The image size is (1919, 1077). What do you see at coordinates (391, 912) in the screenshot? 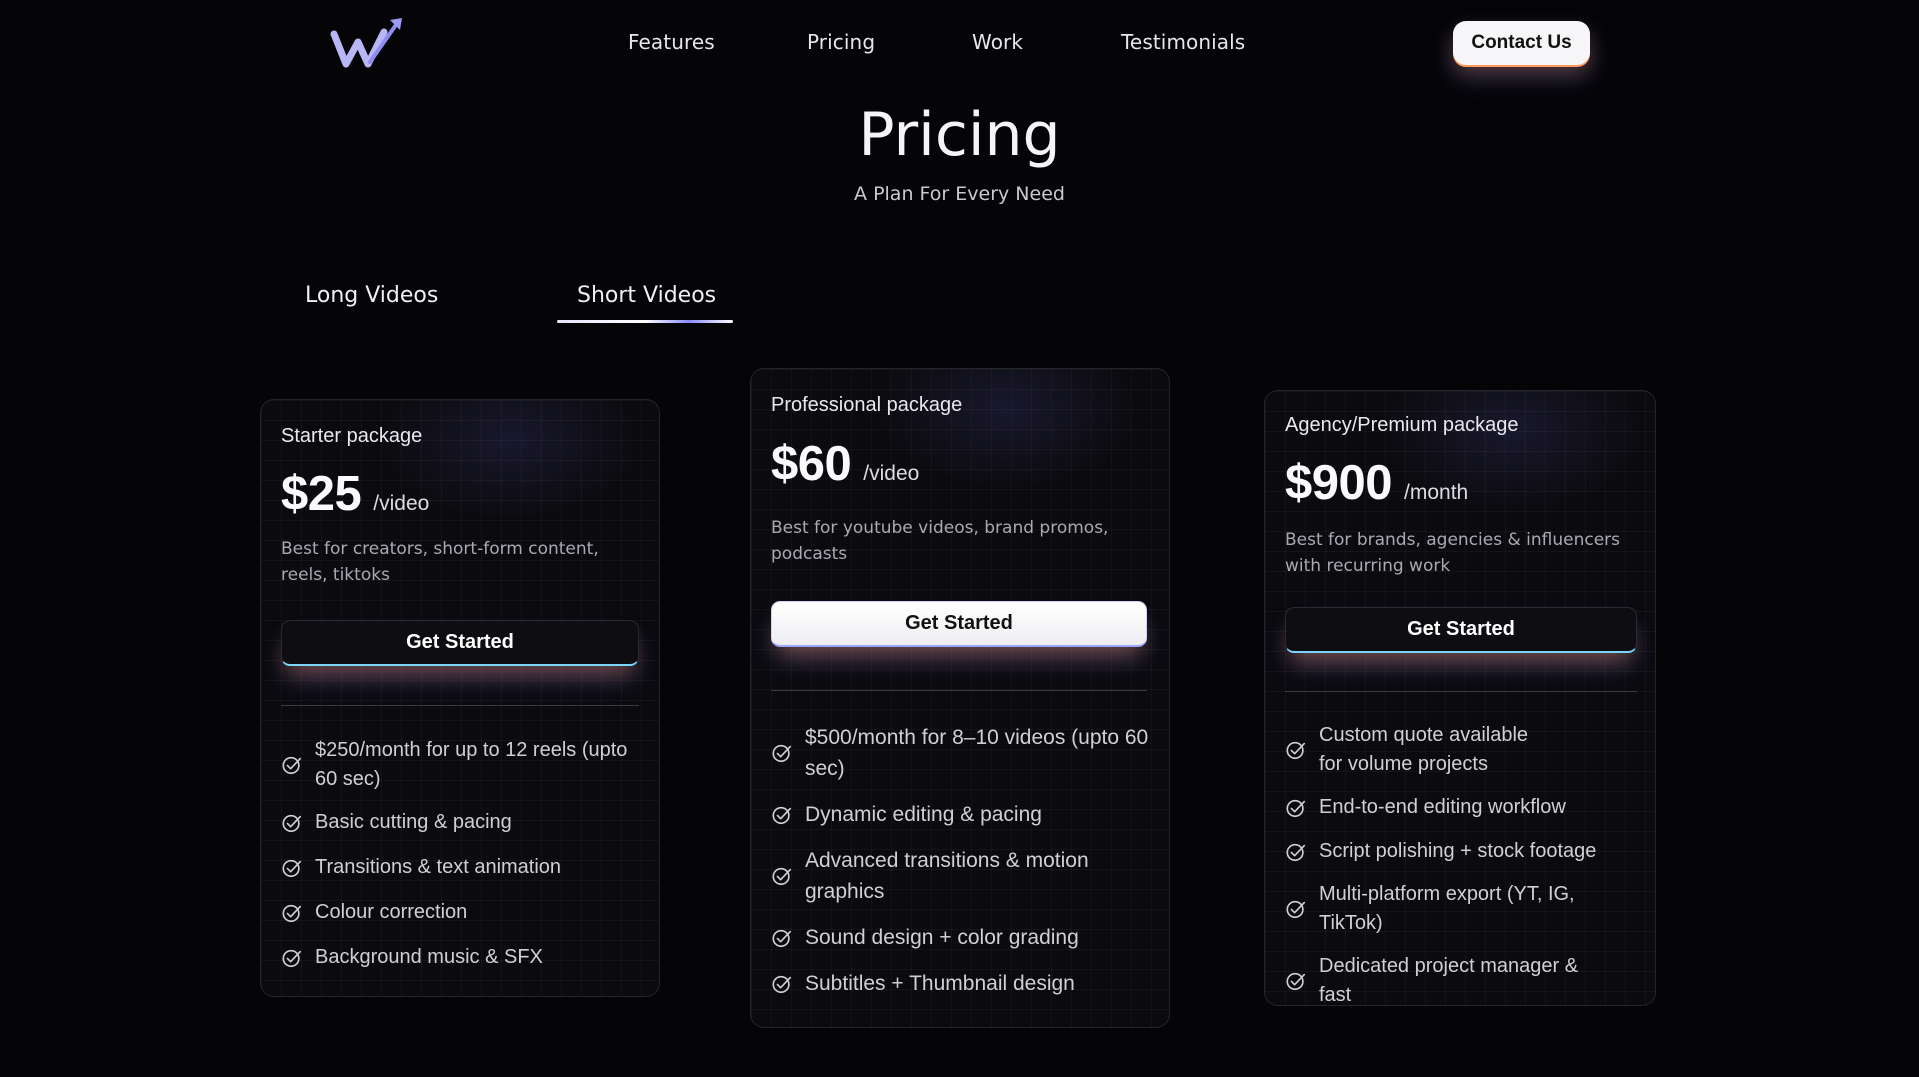
I see `feature-text: Colour correction` at bounding box center [391, 912].